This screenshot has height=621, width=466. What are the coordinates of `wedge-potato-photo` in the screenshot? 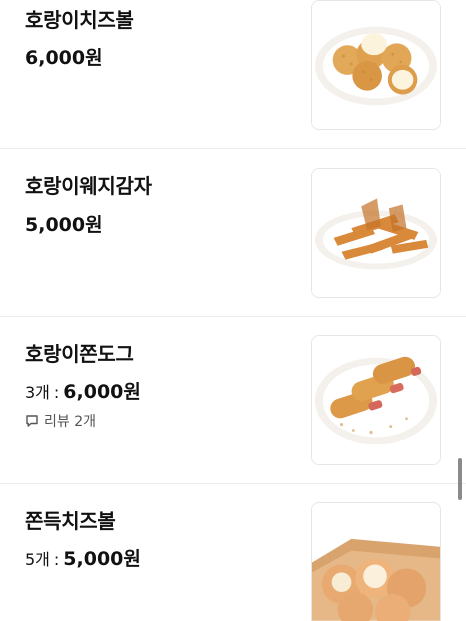 It's located at (376, 233).